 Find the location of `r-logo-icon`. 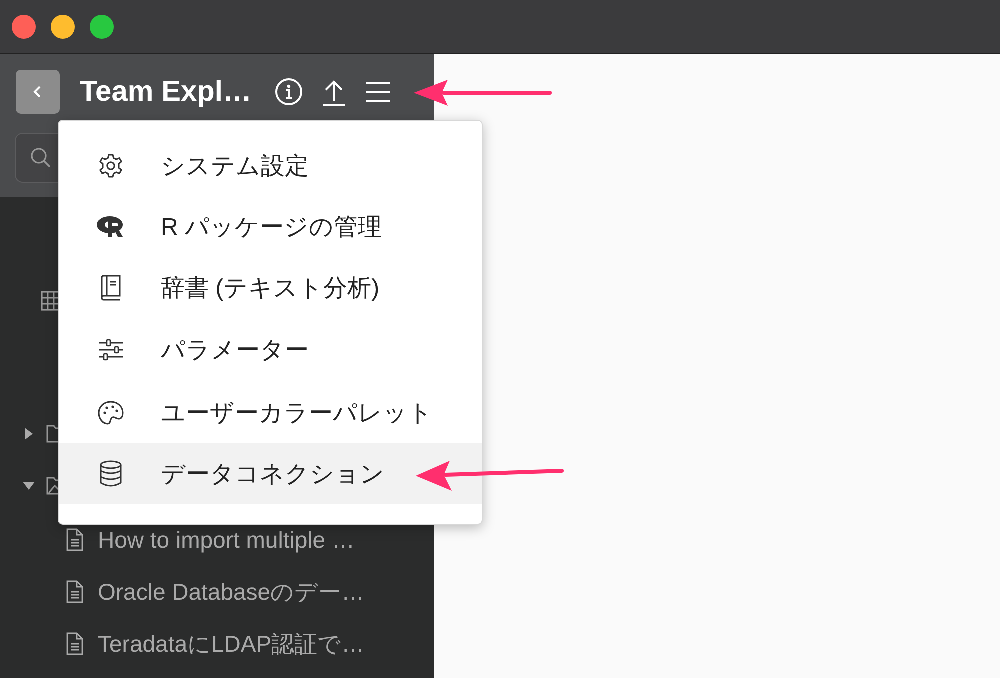

r-logo-icon is located at coordinates (111, 226).